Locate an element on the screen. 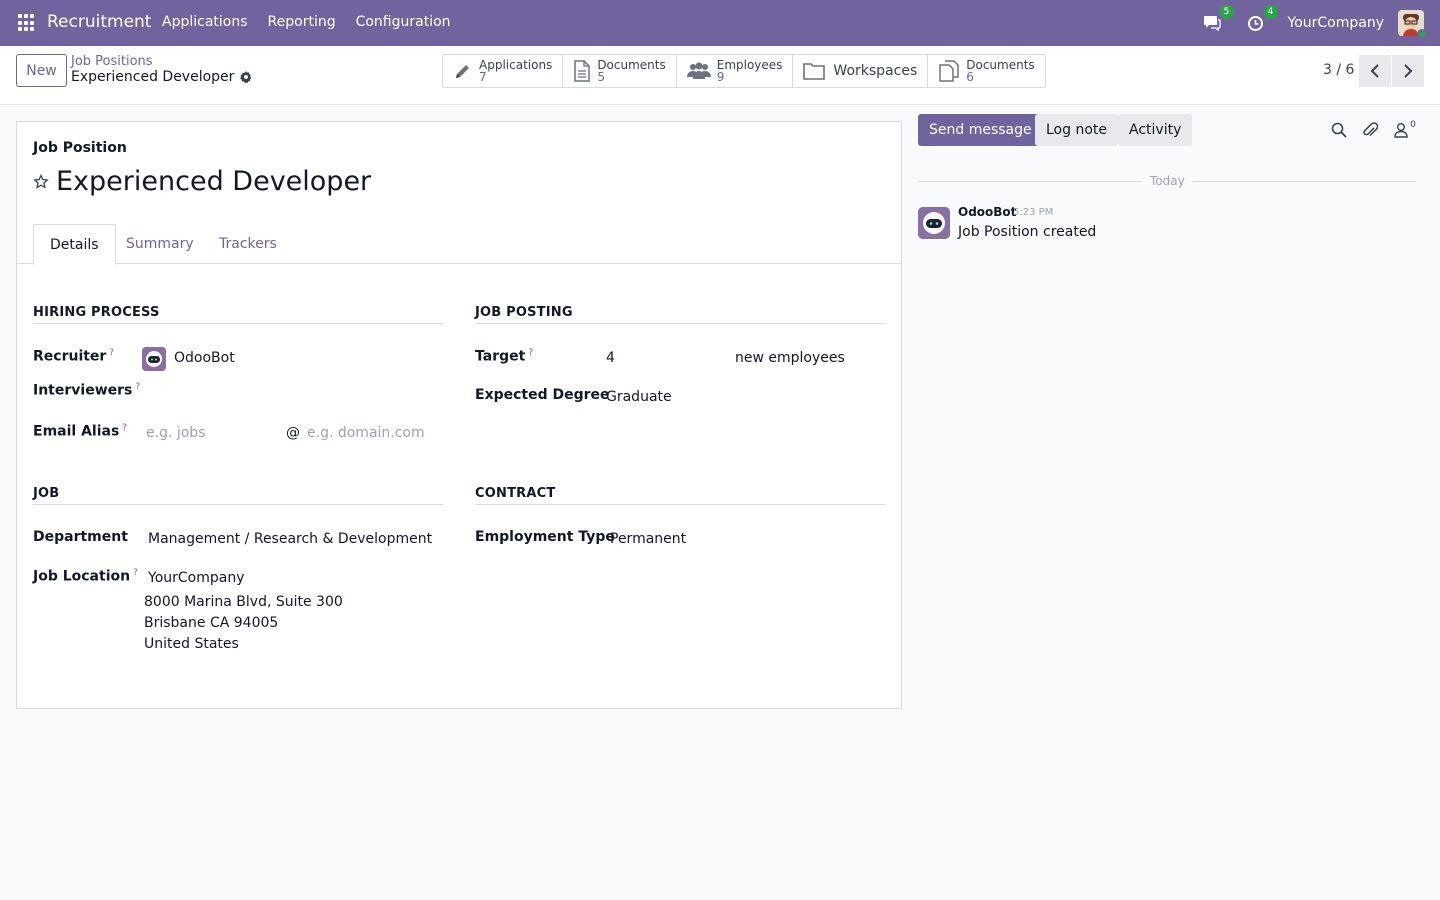 Image resolution: width=1440 pixels, height=900 pixels. section-job: JOB is located at coordinates (238, 495).